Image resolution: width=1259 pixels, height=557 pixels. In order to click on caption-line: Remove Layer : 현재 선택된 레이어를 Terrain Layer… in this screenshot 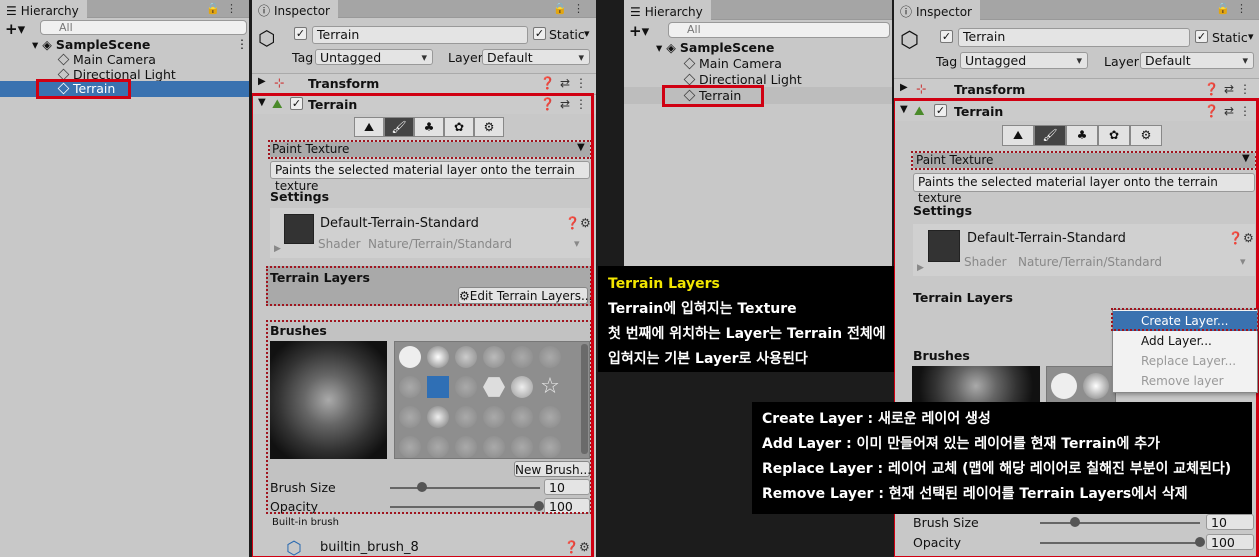, I will do `click(975, 494)`.